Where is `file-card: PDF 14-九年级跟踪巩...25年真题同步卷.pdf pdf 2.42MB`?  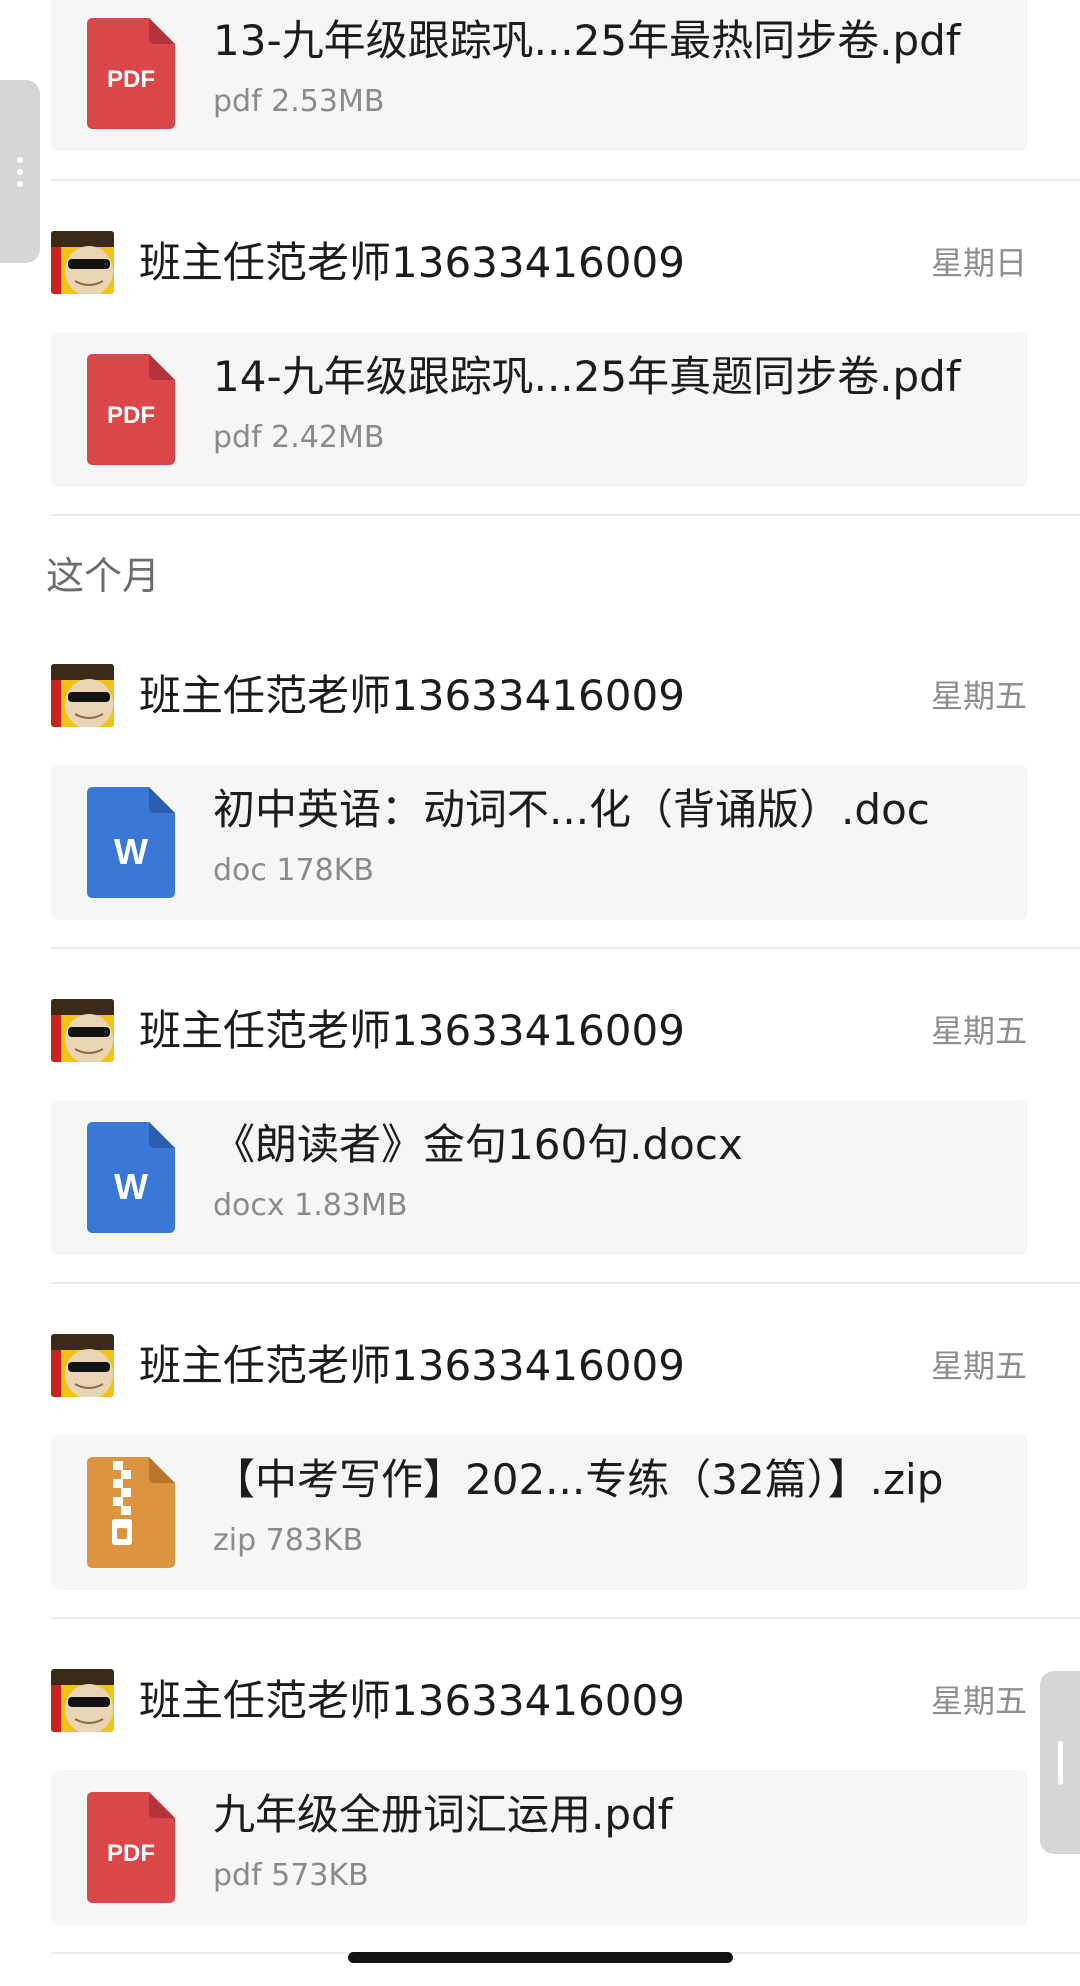
file-card: PDF 14-九年级跟踪巩...25年真题同步卷.pdf pdf 2.42MB is located at coordinates (539, 409).